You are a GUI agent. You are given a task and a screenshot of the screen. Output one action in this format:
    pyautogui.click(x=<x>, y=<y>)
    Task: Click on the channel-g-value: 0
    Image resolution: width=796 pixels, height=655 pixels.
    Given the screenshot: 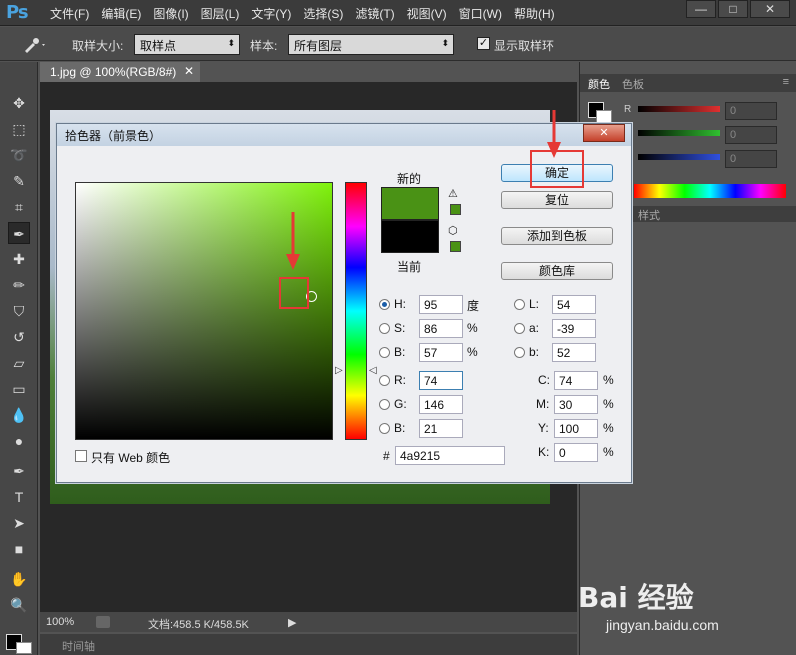 What is the action you would take?
    pyautogui.click(x=751, y=135)
    